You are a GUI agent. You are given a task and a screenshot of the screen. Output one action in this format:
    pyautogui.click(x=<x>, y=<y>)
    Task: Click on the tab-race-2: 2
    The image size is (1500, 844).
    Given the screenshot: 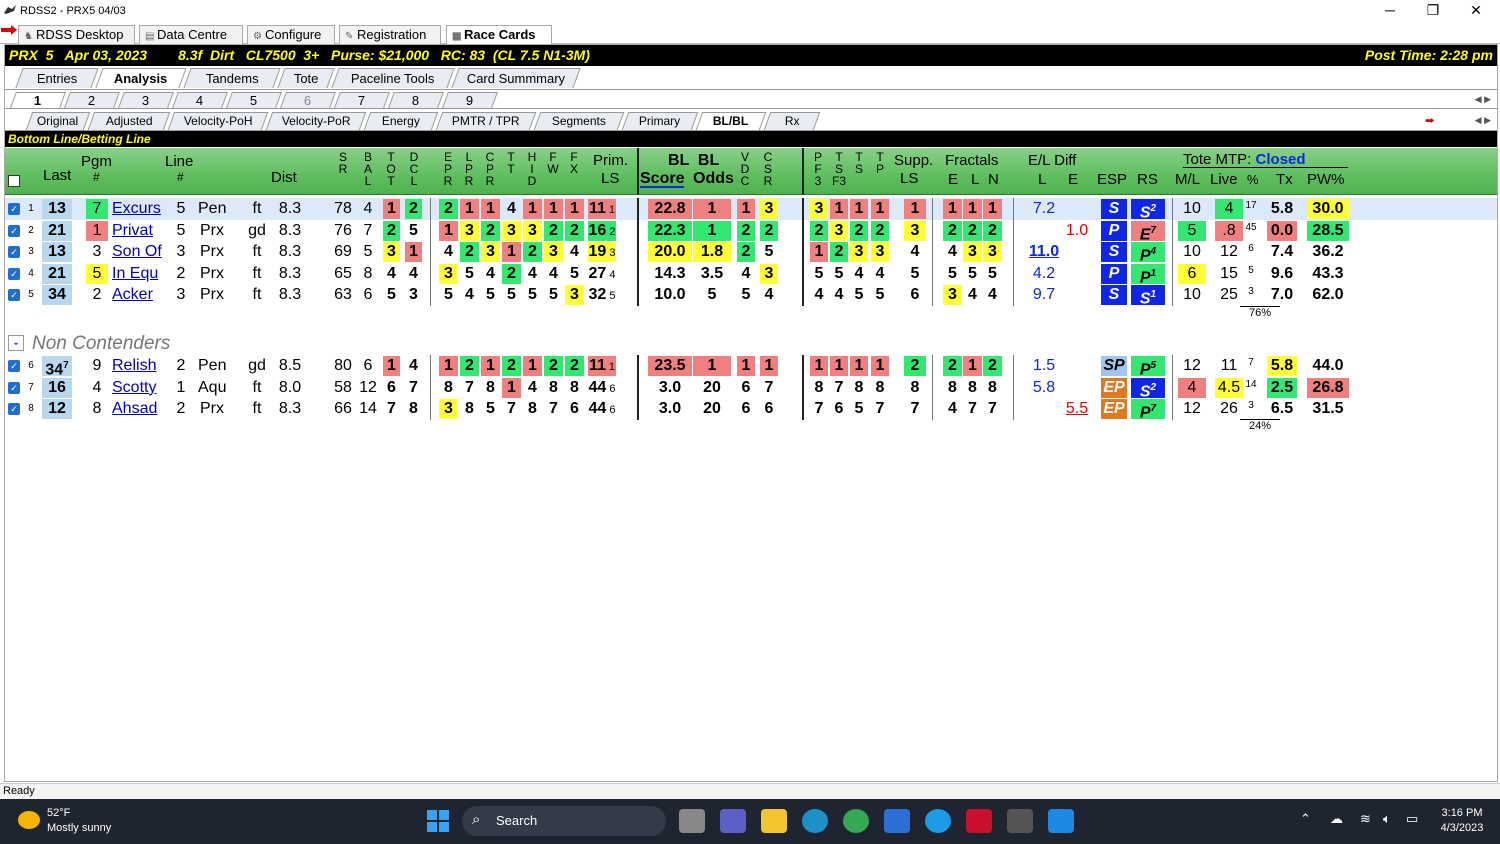 What is the action you would take?
    pyautogui.click(x=92, y=100)
    